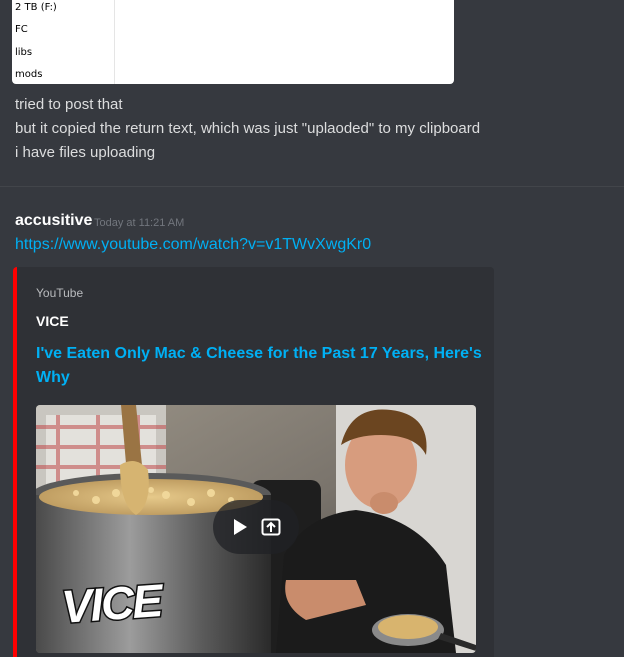  What do you see at coordinates (59, 293) in the screenshot?
I see `embed-provider: YouTube` at bounding box center [59, 293].